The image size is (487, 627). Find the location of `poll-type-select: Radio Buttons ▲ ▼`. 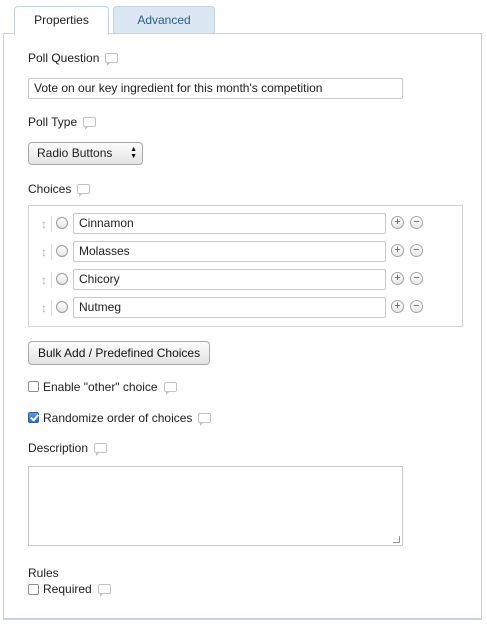

poll-type-select: Radio Buttons ▲ ▼ is located at coordinates (85, 153).